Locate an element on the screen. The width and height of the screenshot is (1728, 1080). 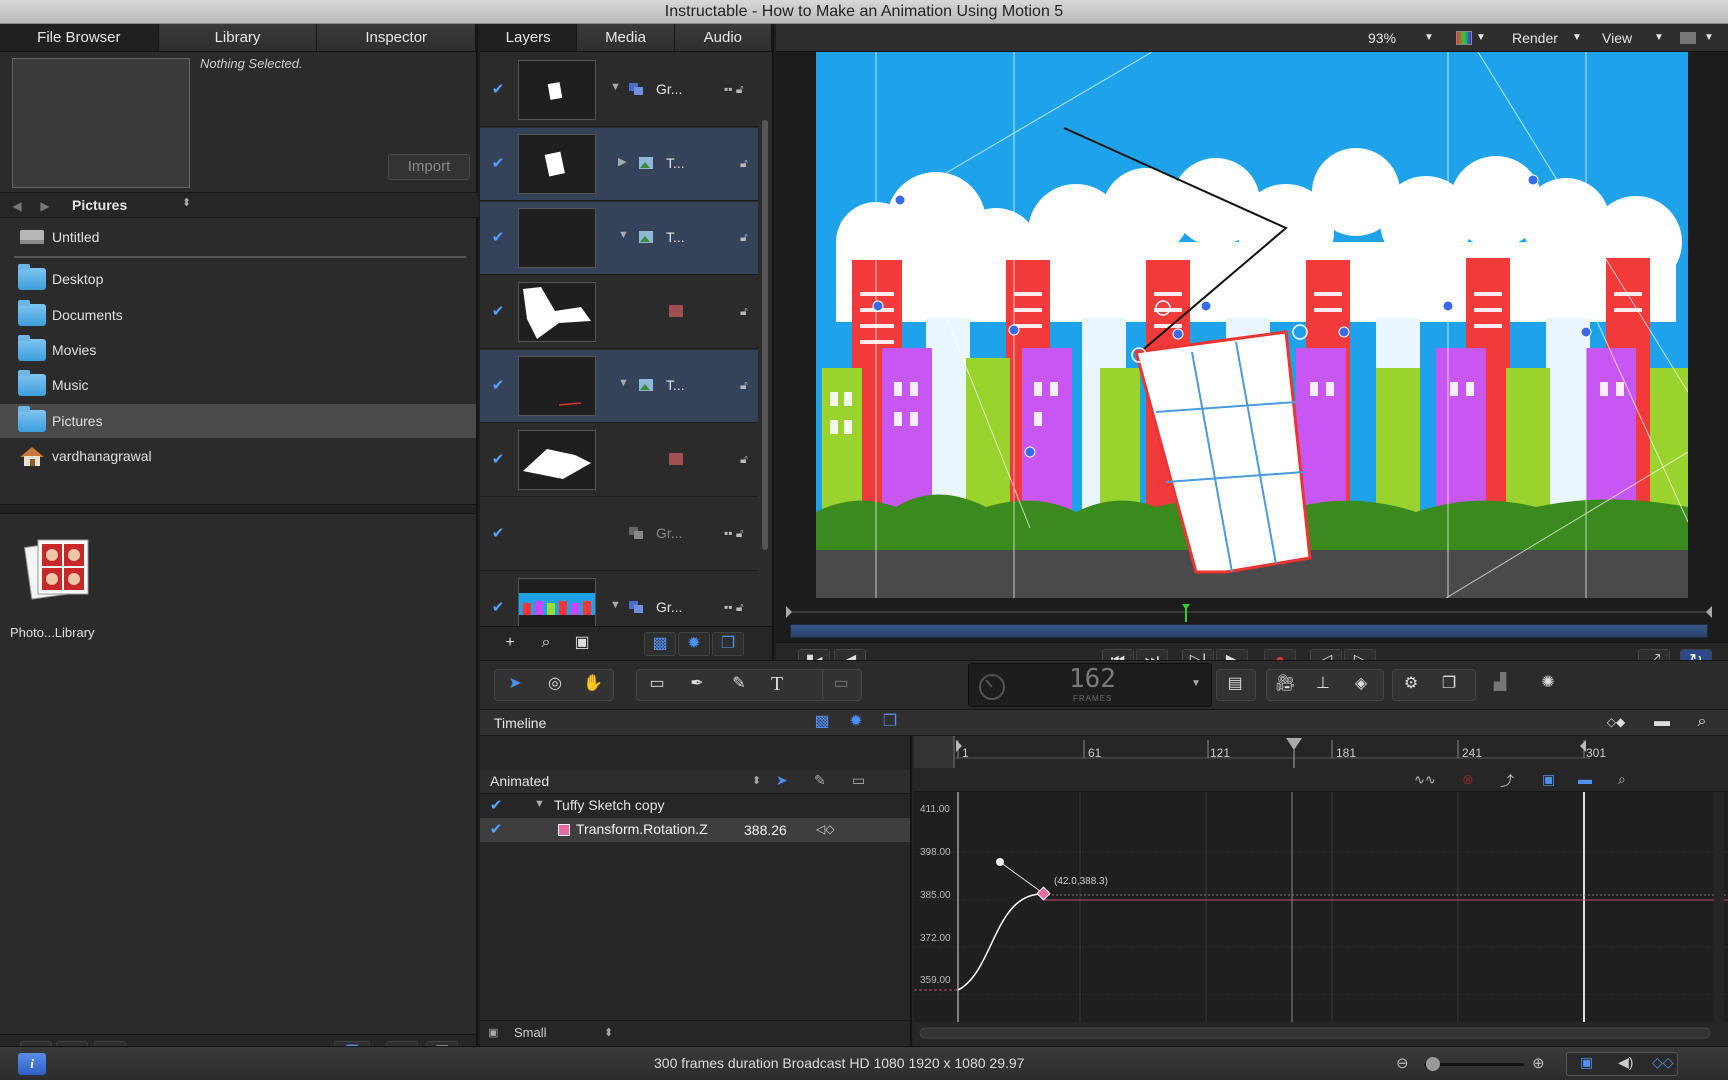
track-value: 388.26 is located at coordinates (765, 830).